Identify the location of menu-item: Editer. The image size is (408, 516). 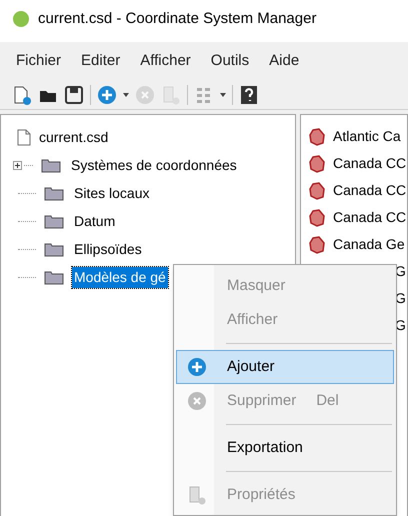
(100, 61).